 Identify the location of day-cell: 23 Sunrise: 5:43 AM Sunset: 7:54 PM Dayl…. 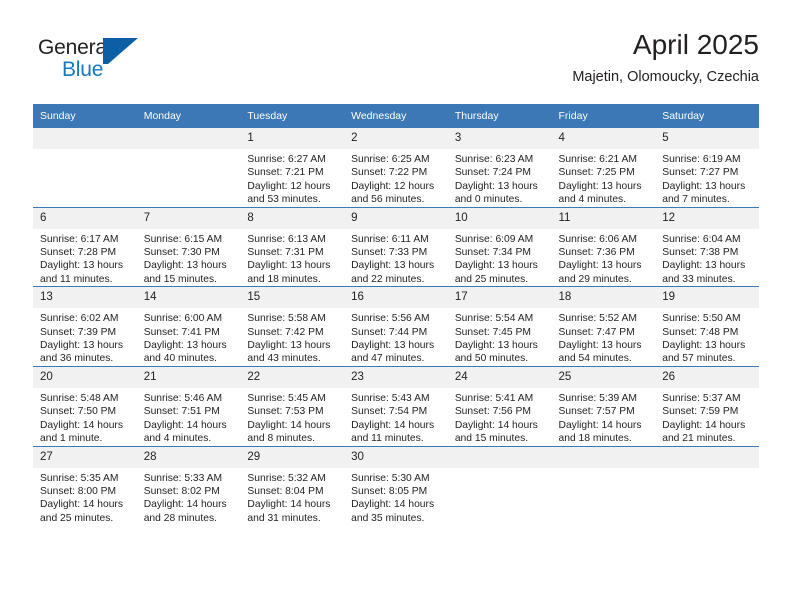
(396, 405).